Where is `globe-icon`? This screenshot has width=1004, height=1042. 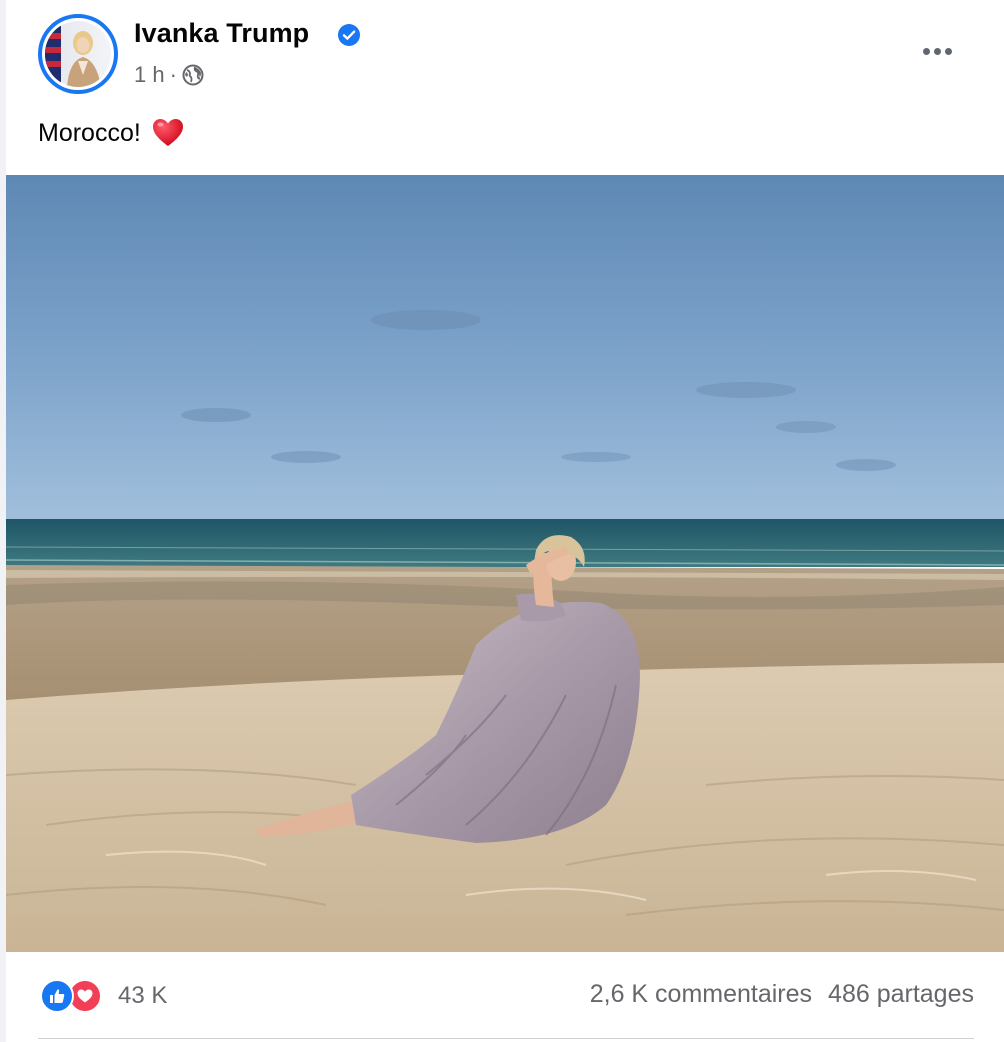 globe-icon is located at coordinates (193, 75).